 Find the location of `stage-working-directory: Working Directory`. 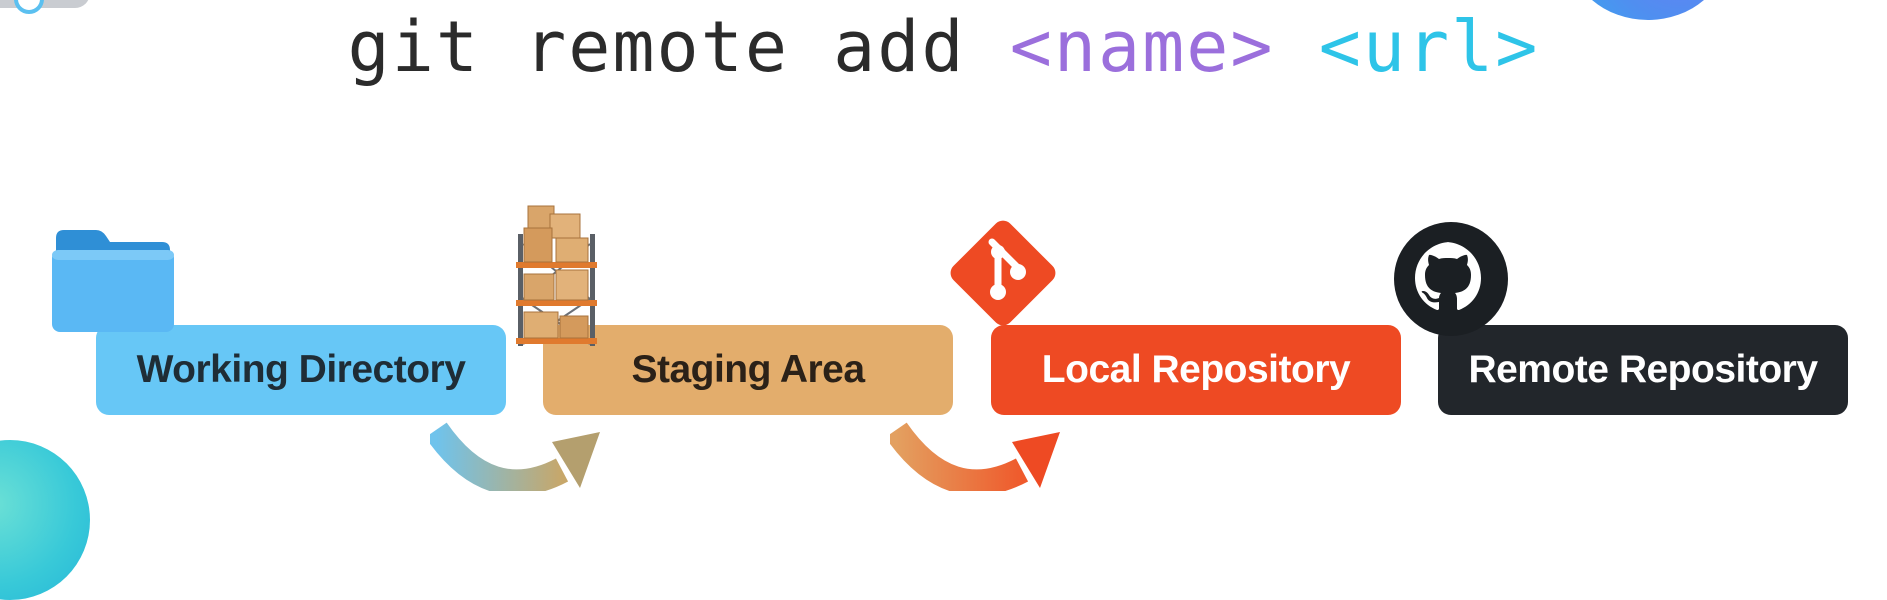

stage-working-directory: Working Directory is located at coordinates (301, 370).